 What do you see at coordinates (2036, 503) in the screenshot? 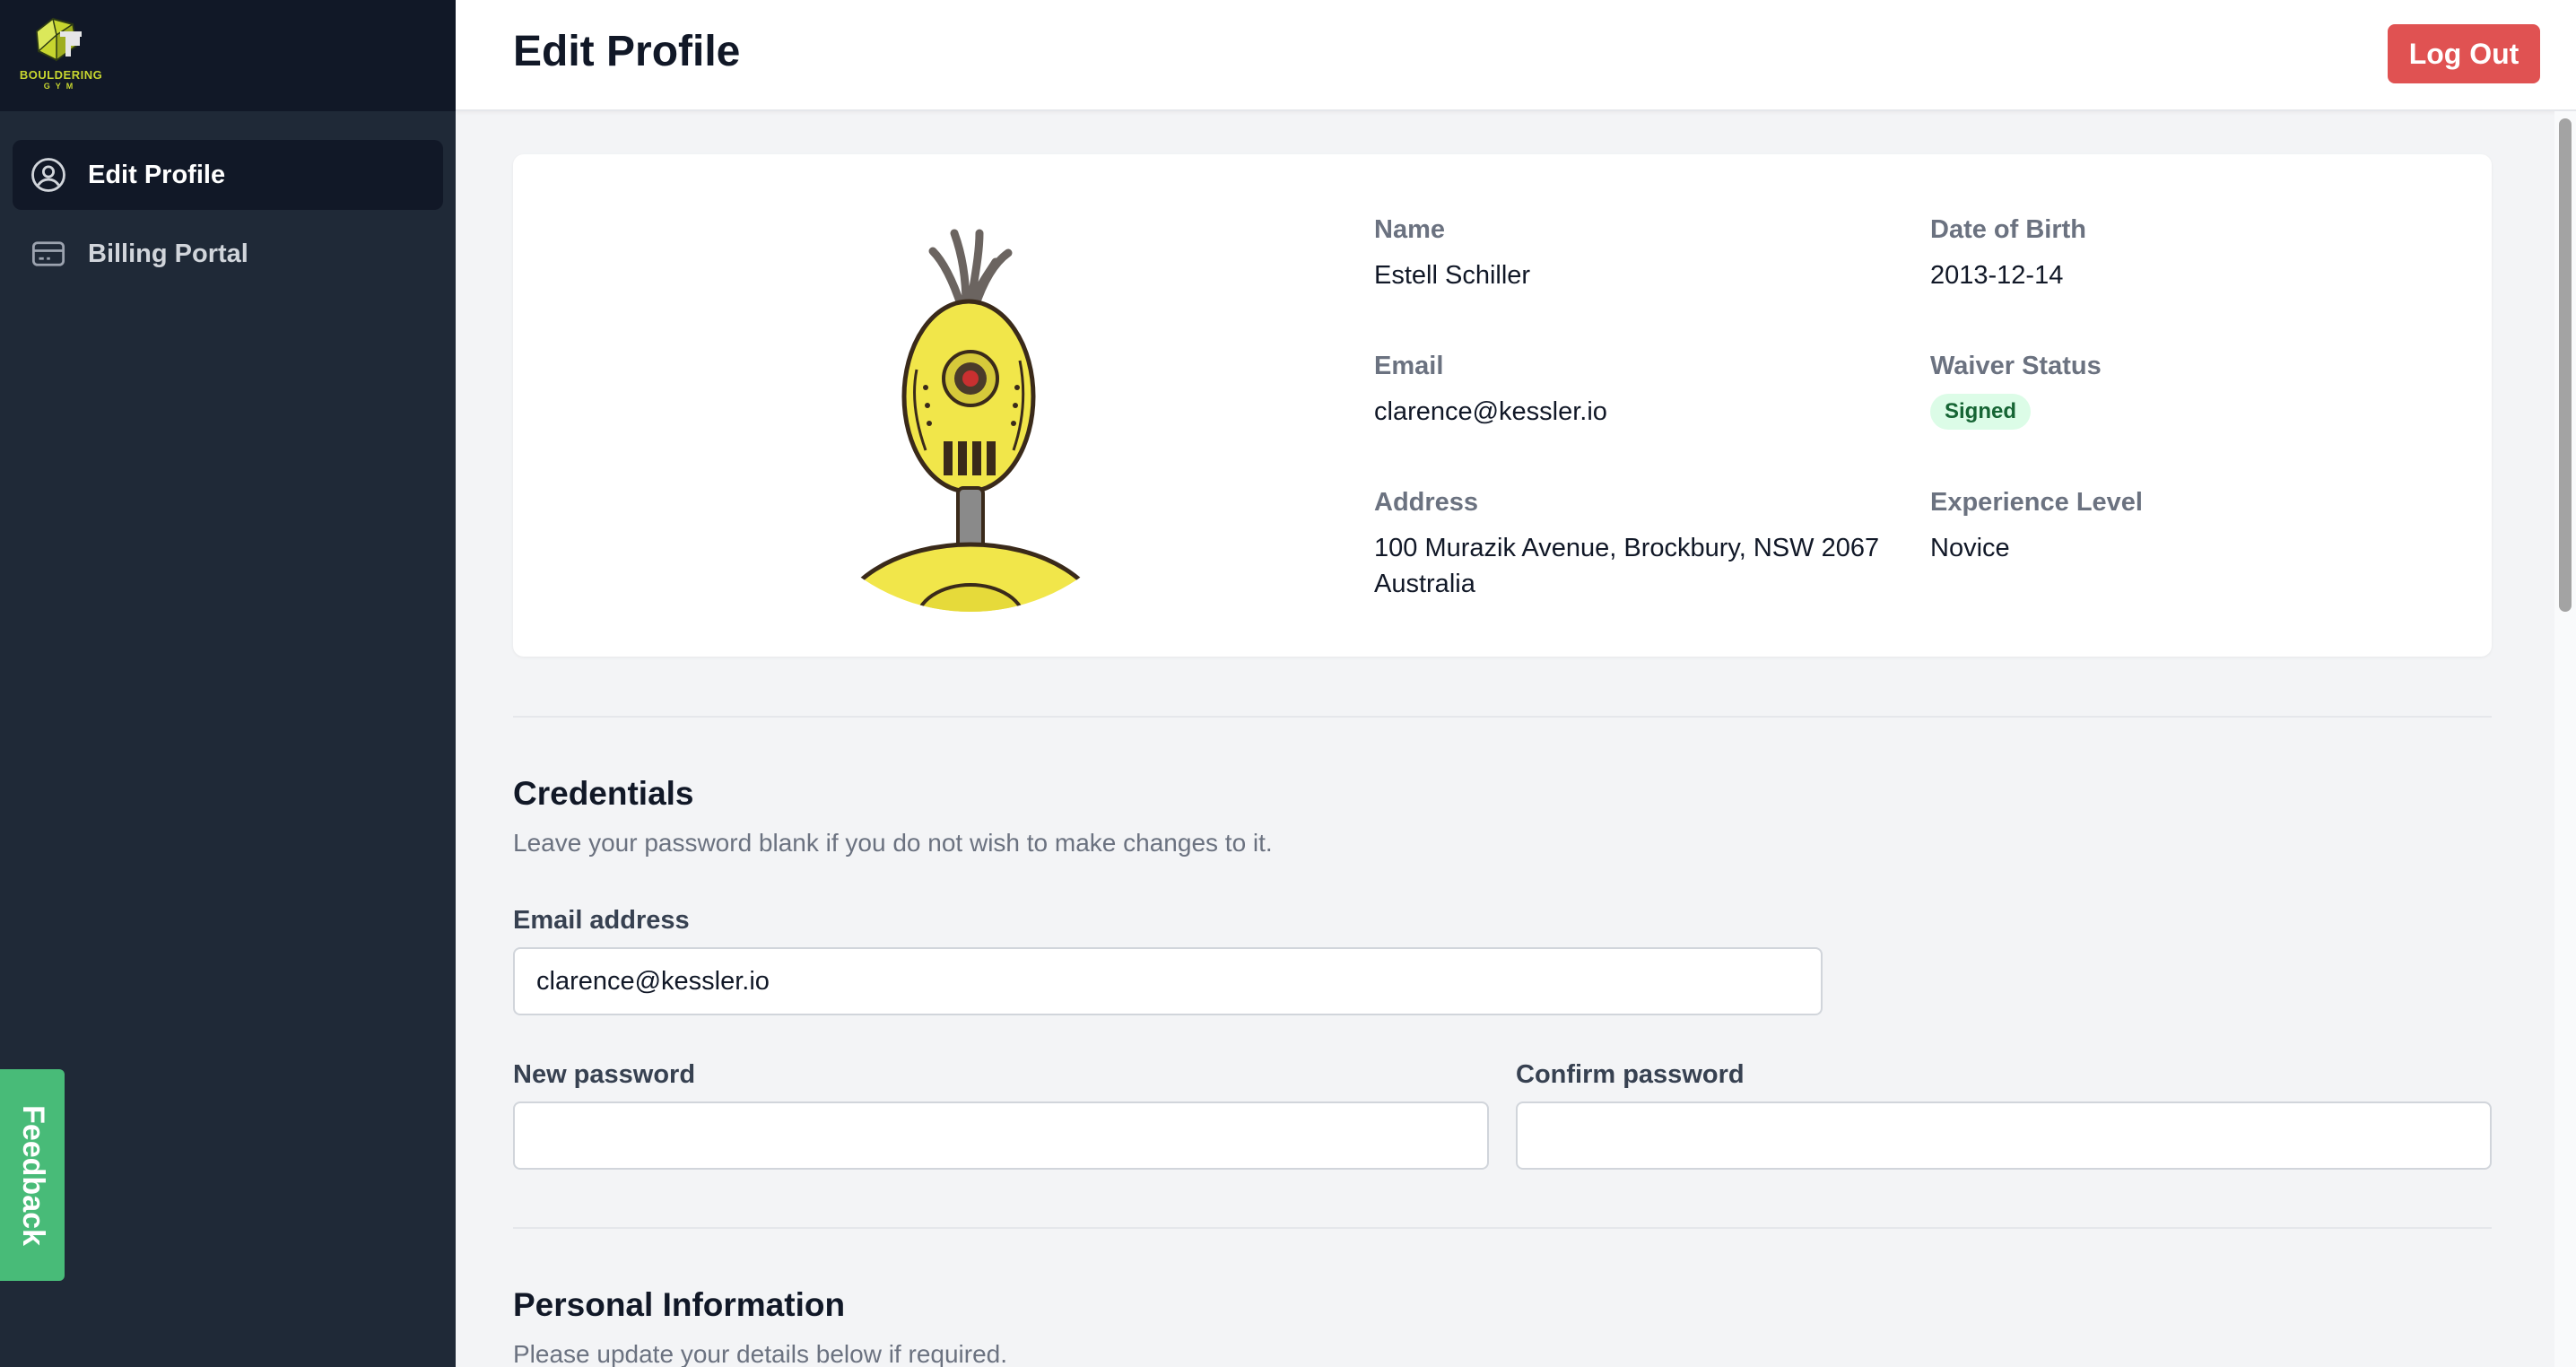
I see `experience-label: Experience Level` at bounding box center [2036, 503].